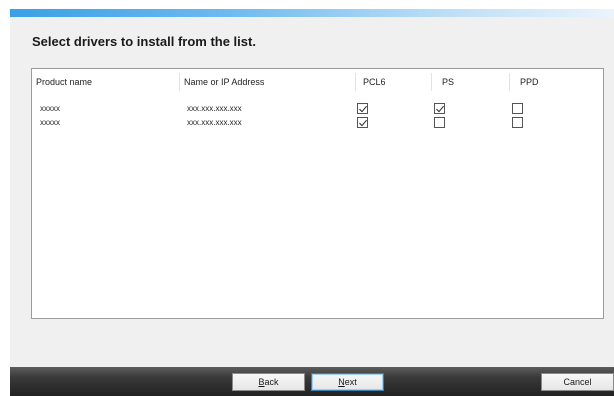  I want to click on back-button: Back, so click(268, 382).